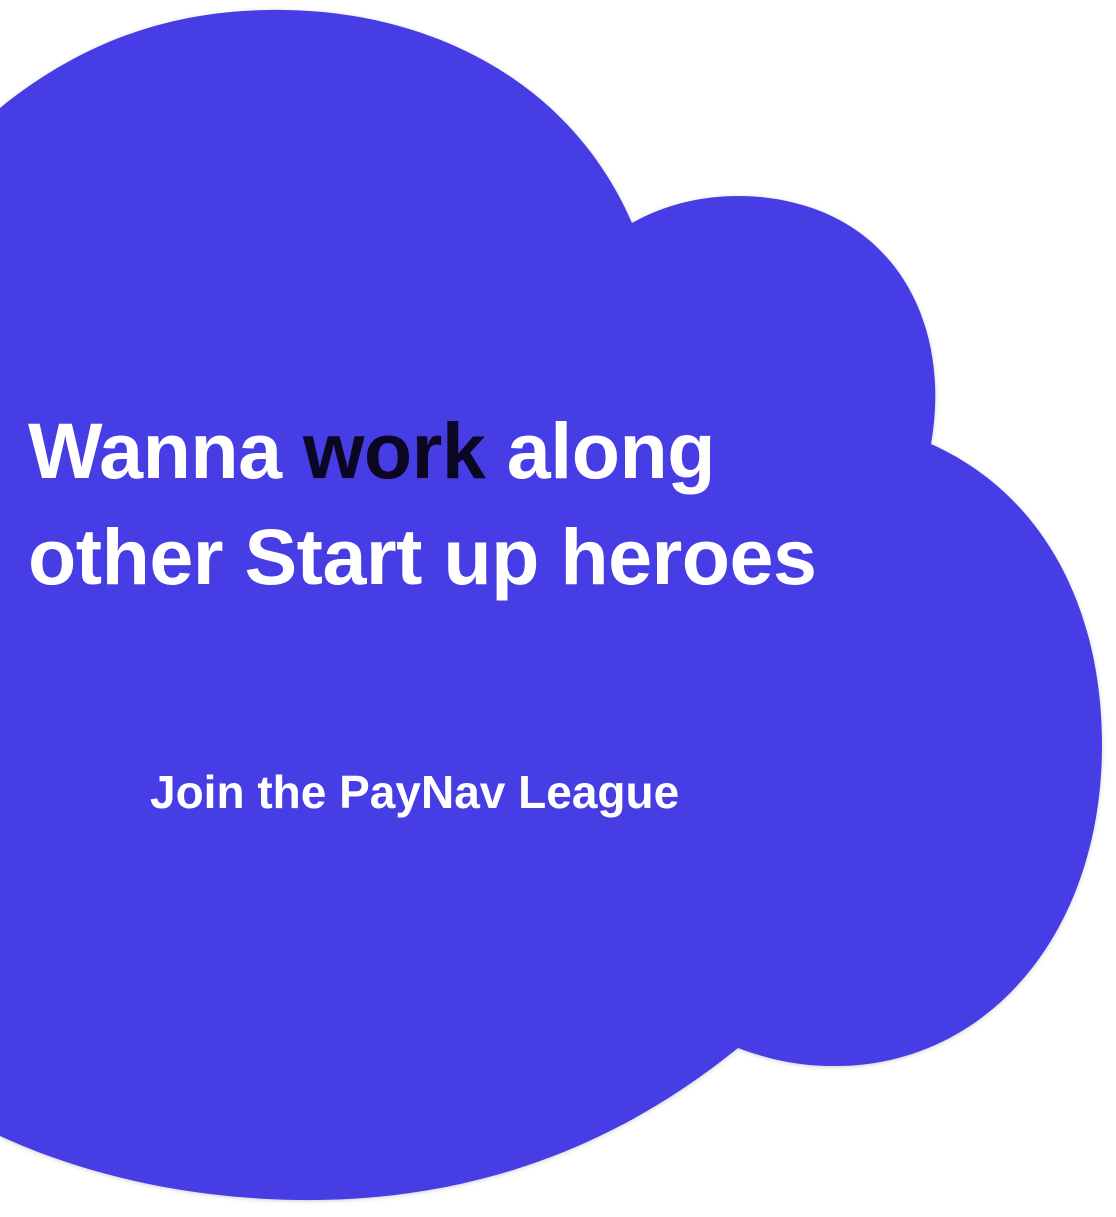 This screenshot has width=1116, height=1217. Describe the element at coordinates (422, 556) in the screenshot. I see `headline-second-line: other Start up heroes` at that location.